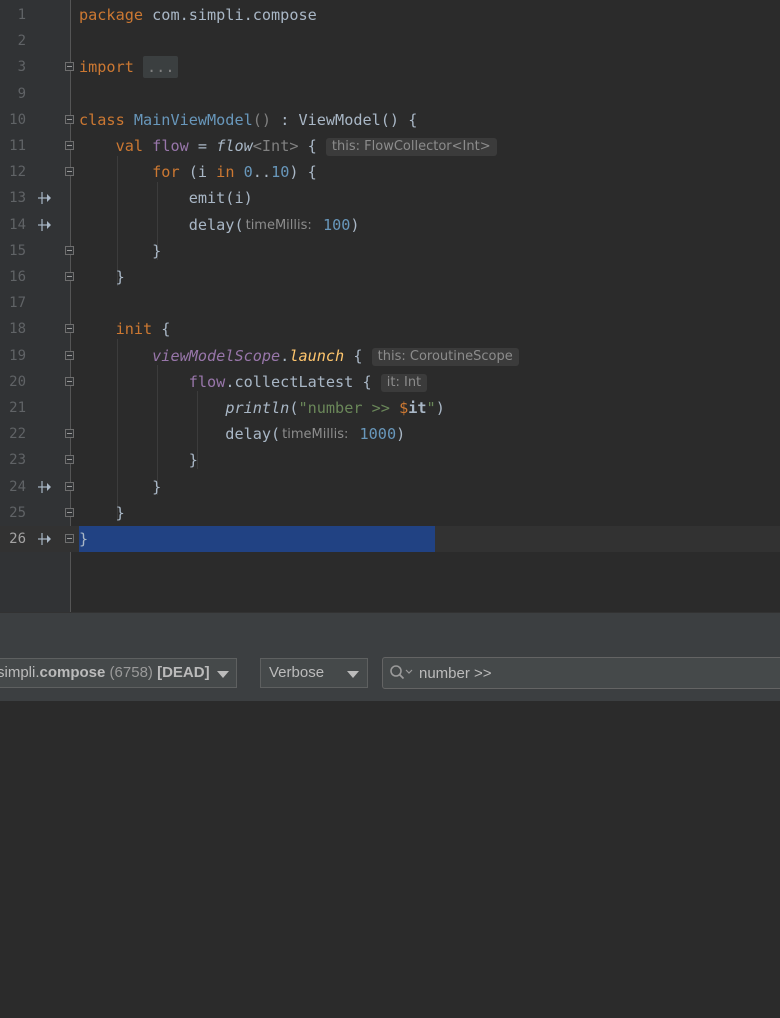 This screenshot has width=780, height=1018. I want to click on process-dropdown: simpli.compose (6758) [DEAD], so click(118, 673).